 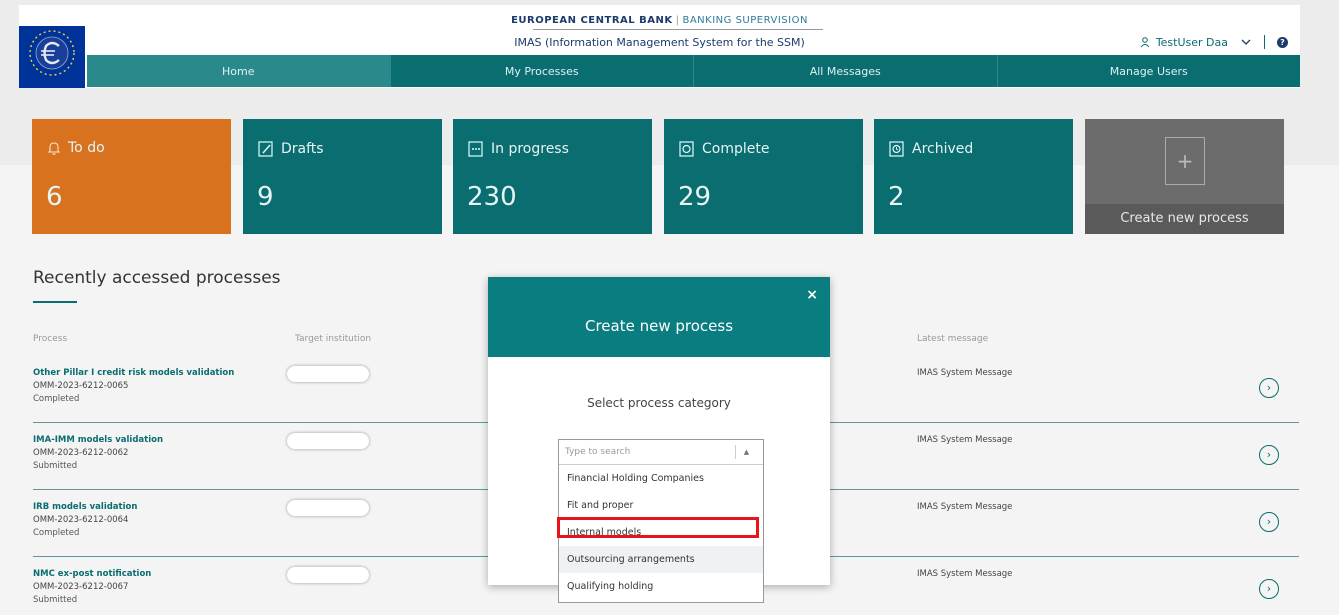 What do you see at coordinates (953, 339) in the screenshot?
I see `col-latest-message: Latest message` at bounding box center [953, 339].